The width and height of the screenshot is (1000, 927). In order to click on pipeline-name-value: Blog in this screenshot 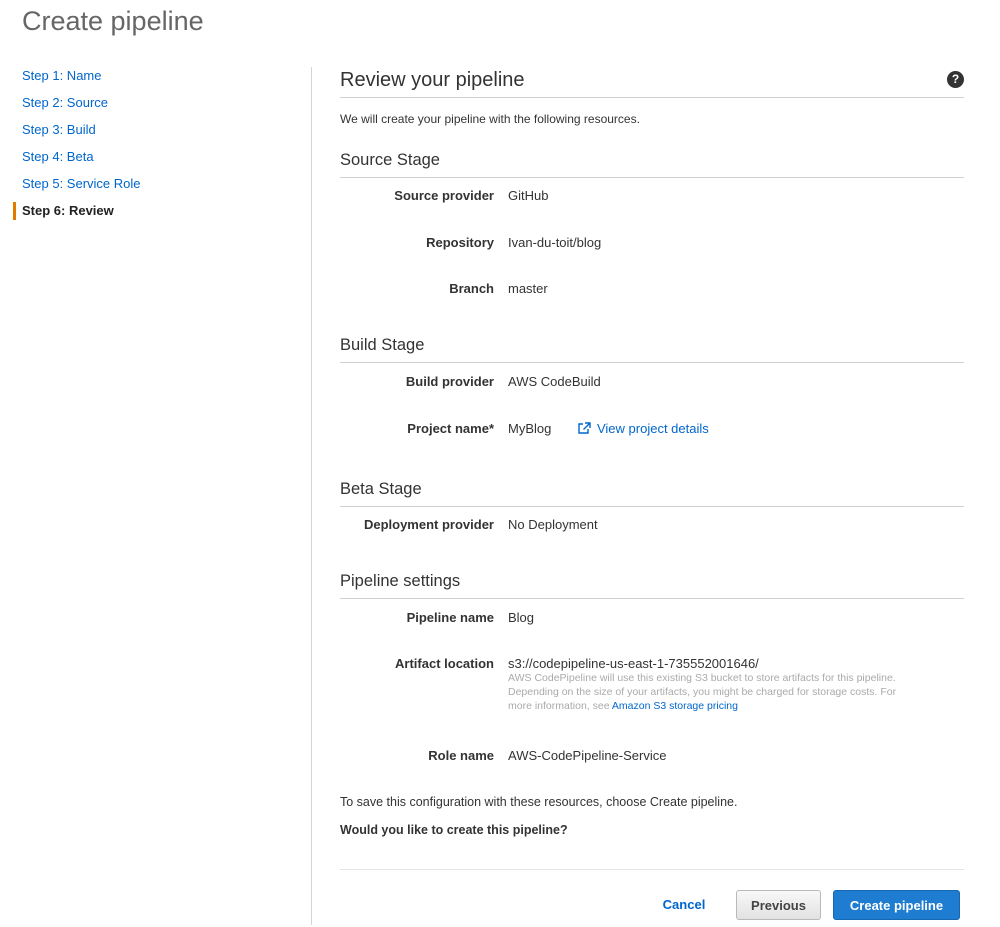, I will do `click(521, 617)`.